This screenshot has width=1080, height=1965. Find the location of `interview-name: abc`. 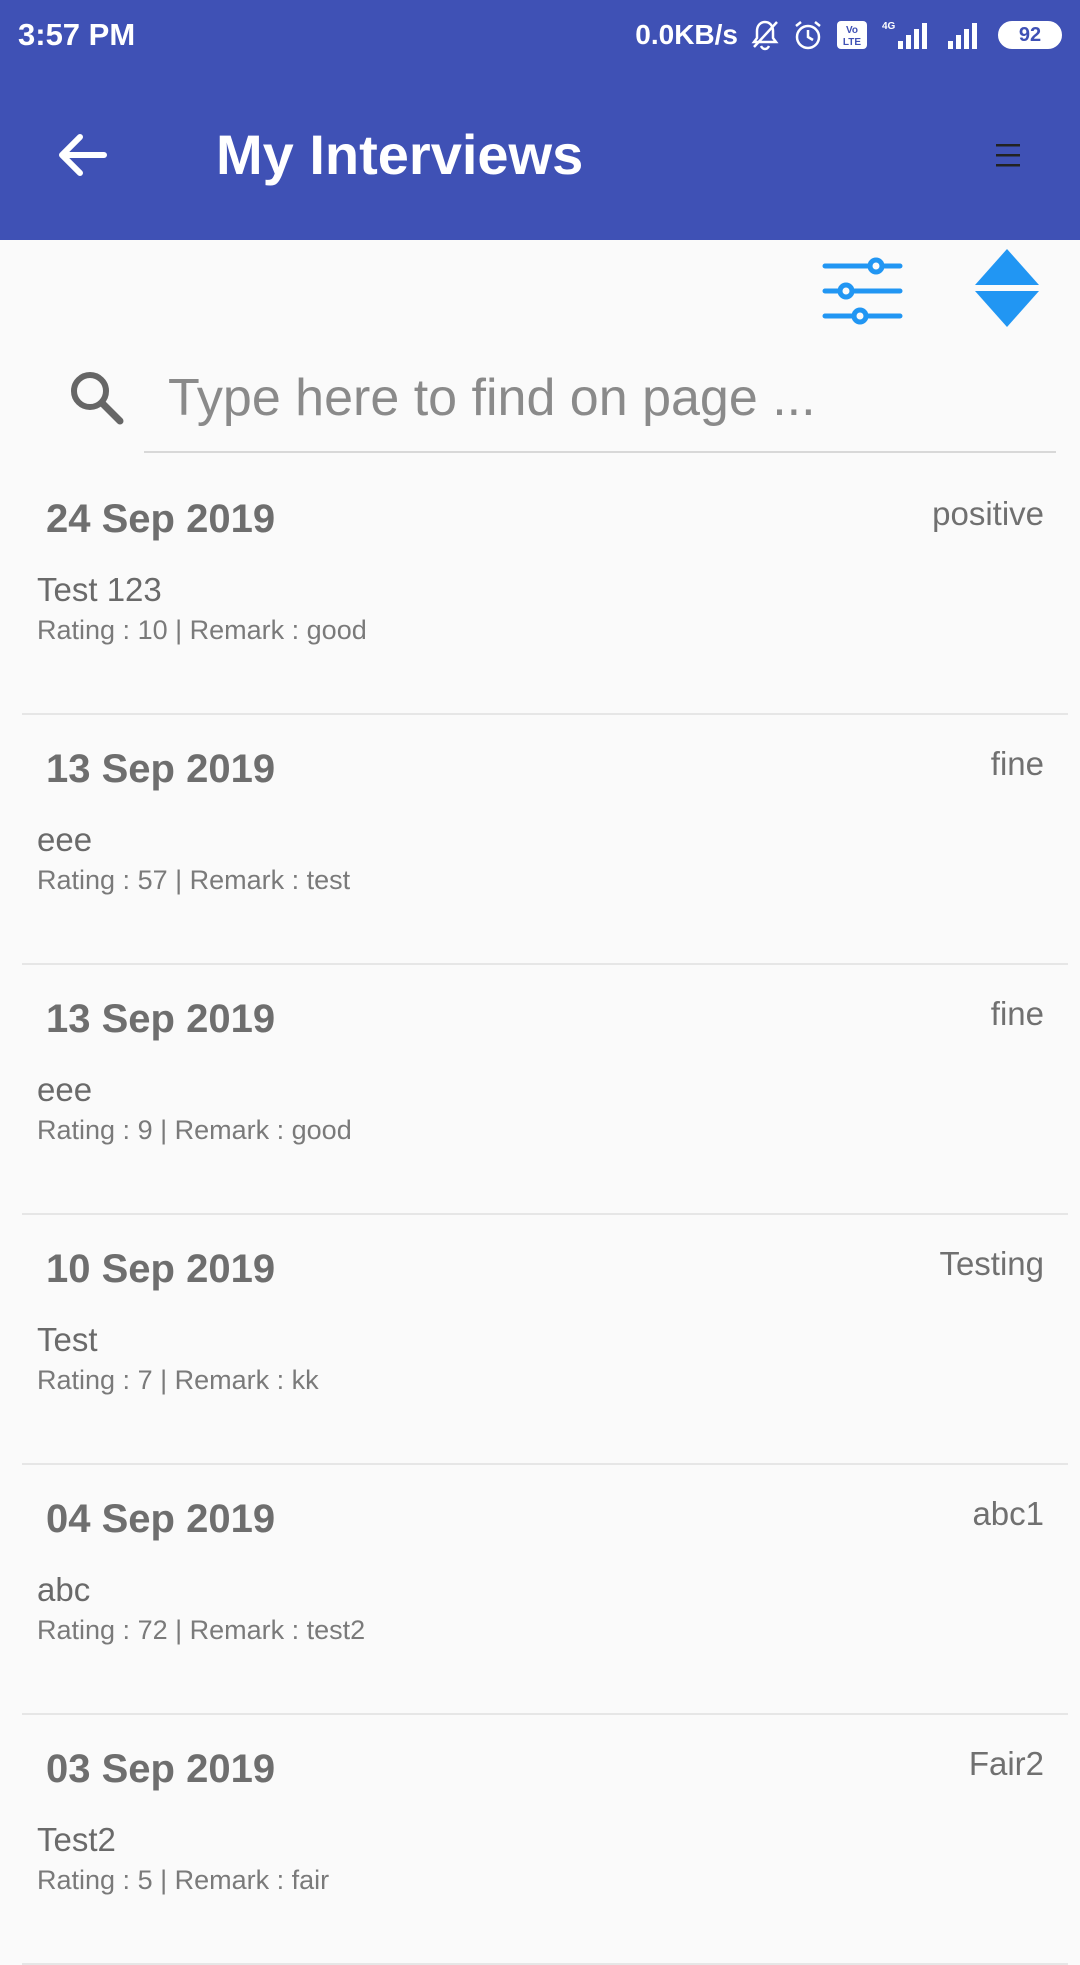

interview-name: abc is located at coordinates (64, 1589).